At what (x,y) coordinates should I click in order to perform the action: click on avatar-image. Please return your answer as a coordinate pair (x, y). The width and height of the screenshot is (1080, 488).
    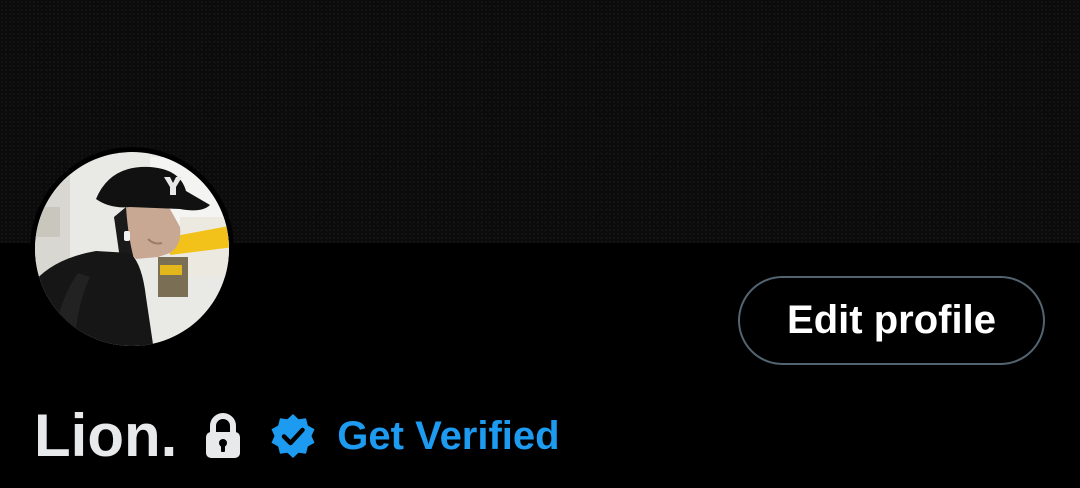
    Looking at the image, I should click on (132, 249).